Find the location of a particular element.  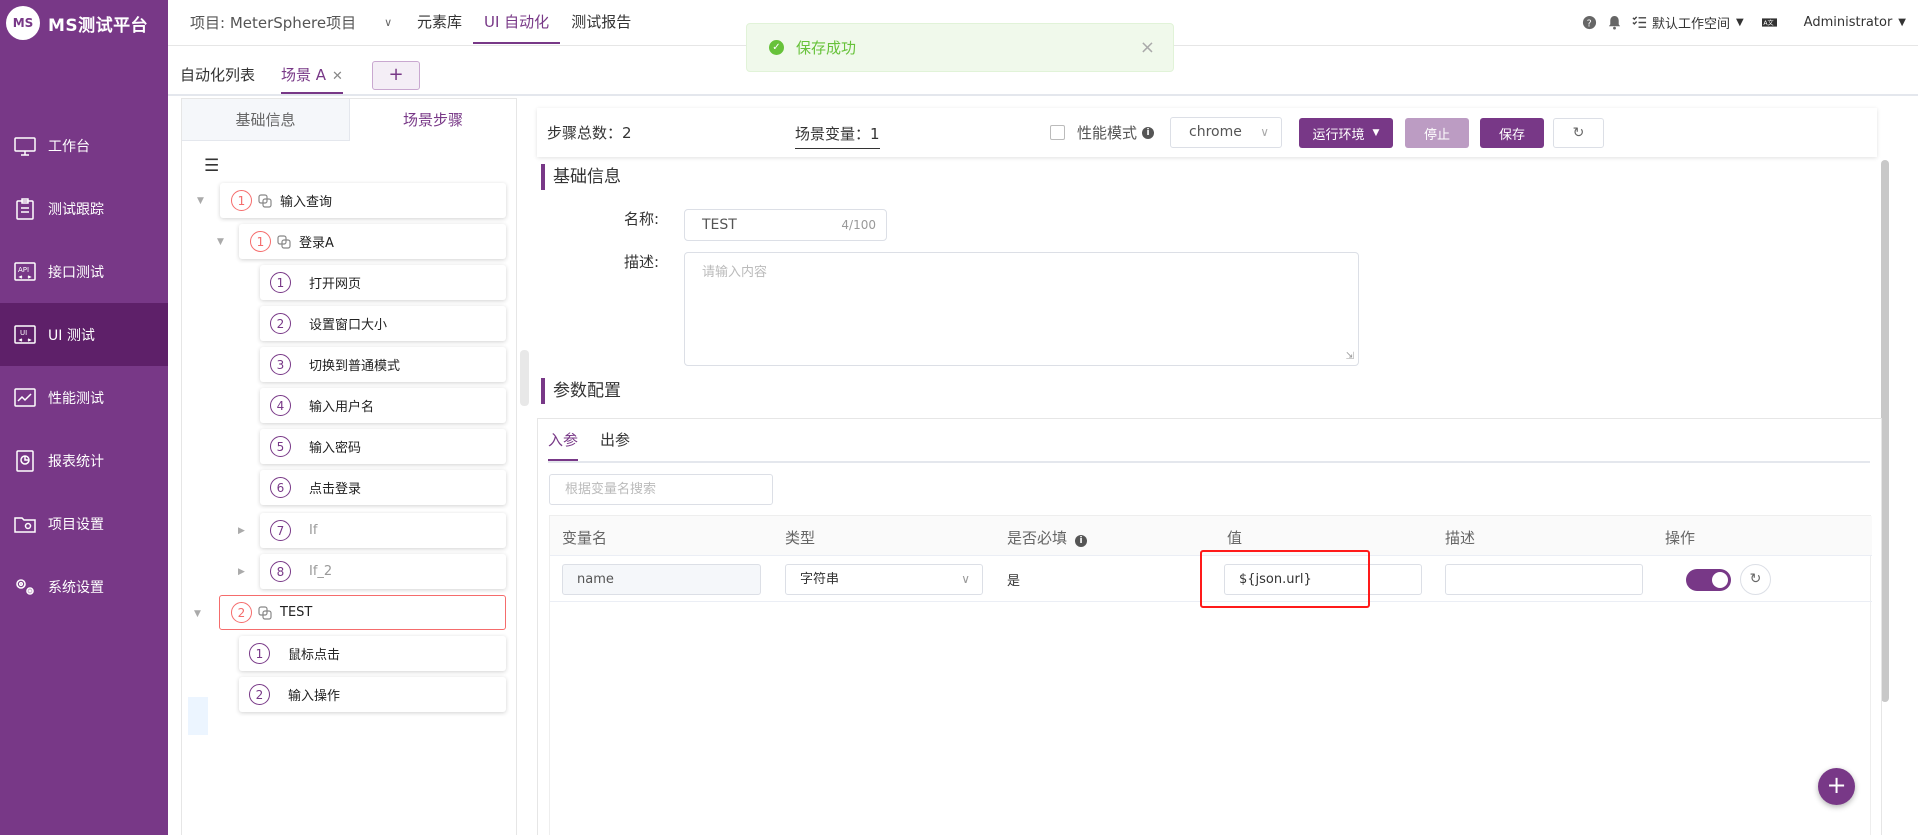

sidebar-item-reports: 报表统计 is located at coordinates (84, 460).